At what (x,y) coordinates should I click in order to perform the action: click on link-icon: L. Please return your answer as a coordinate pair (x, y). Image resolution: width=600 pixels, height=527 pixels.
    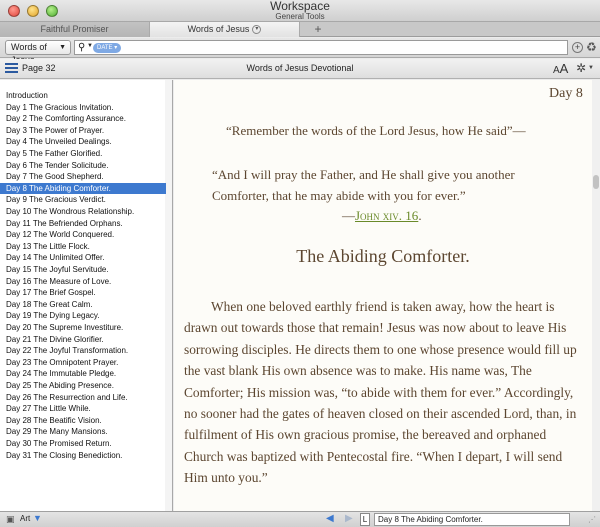
    Looking at the image, I should click on (365, 519).